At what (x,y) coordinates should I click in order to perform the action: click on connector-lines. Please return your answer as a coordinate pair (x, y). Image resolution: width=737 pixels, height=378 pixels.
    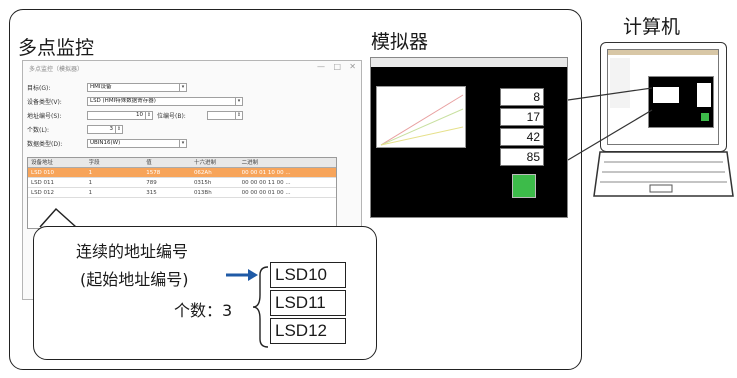
    Looking at the image, I should click on (610, 124).